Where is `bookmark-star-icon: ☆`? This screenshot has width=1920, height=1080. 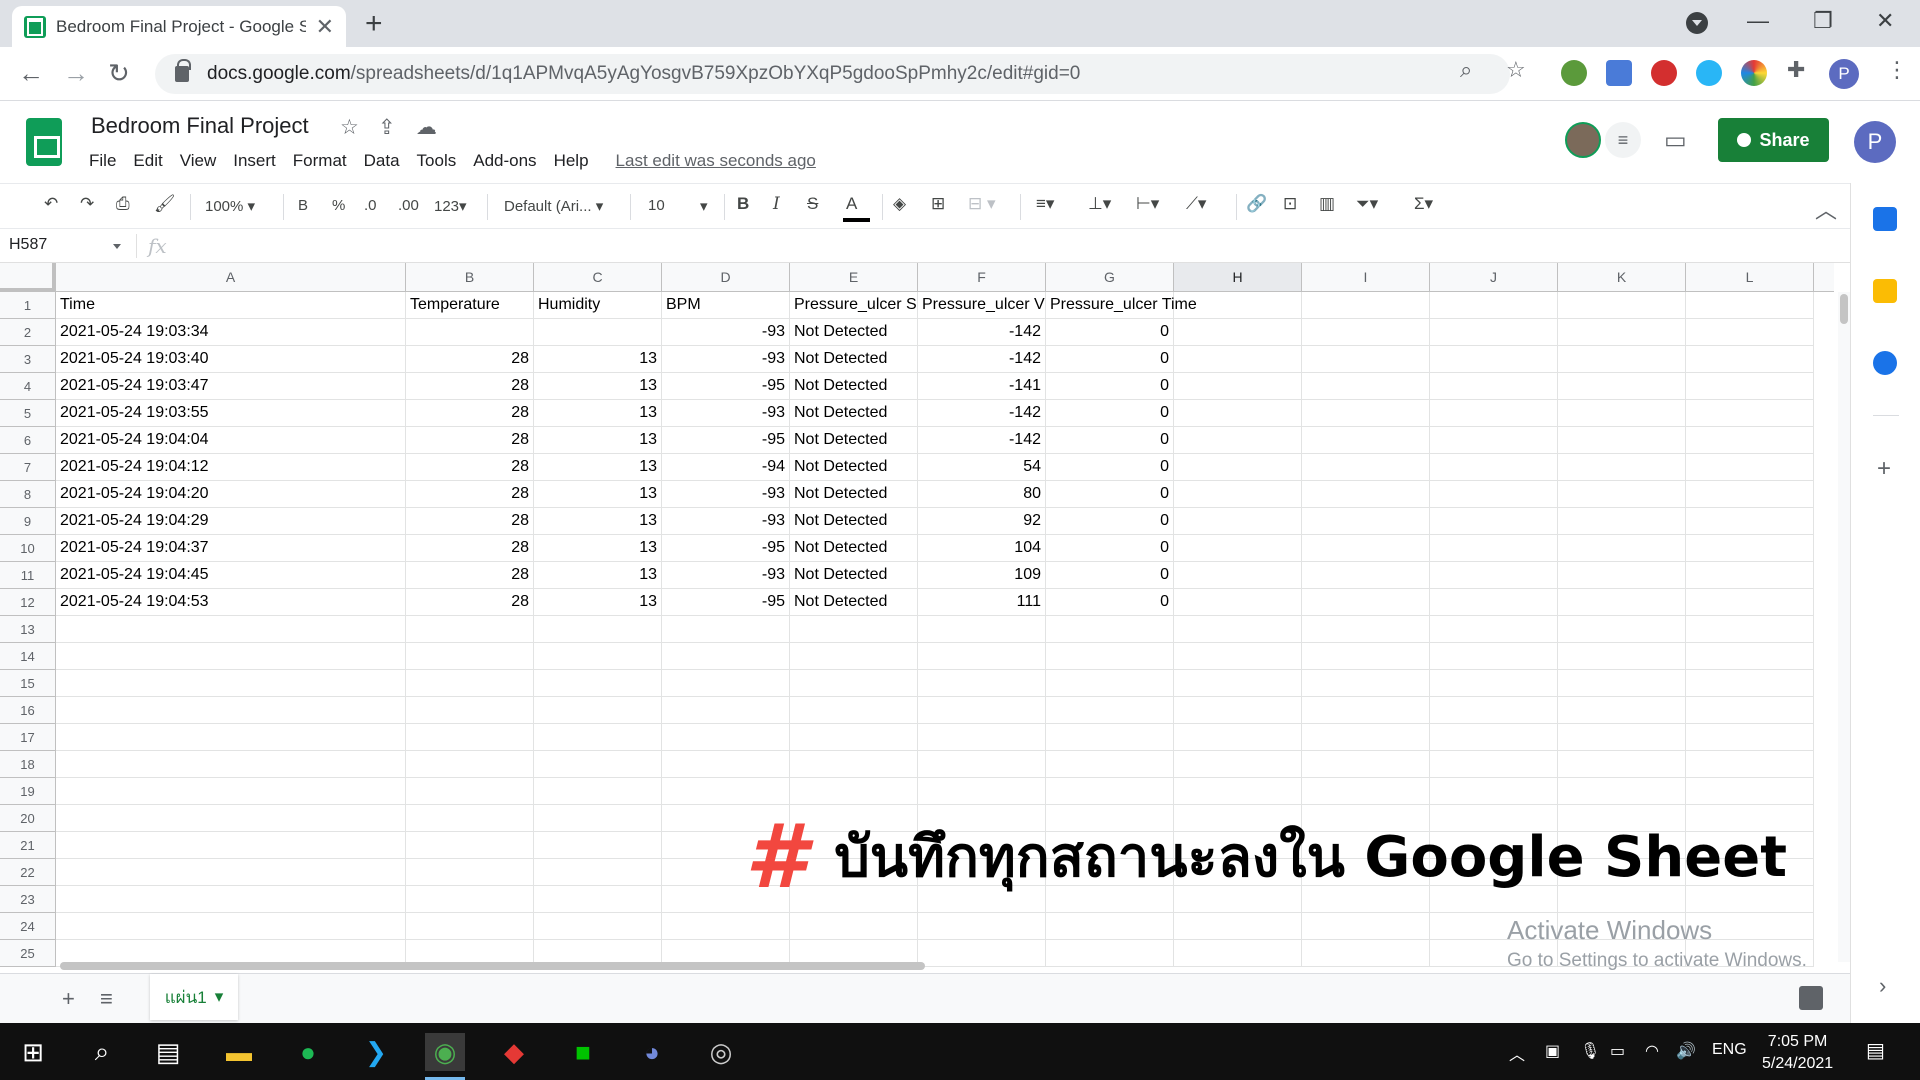 bookmark-star-icon: ☆ is located at coordinates (1516, 70).